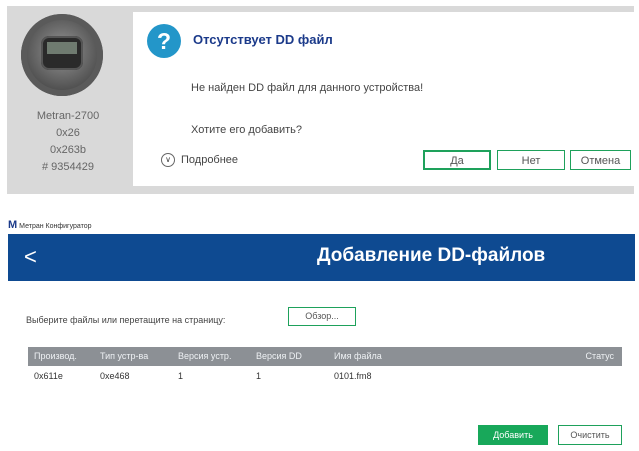 The height and width of the screenshot is (451, 639). What do you see at coordinates (68, 100) in the screenshot?
I see `device-panel: Metran-2700 0x26 0x263b # 9354429` at bounding box center [68, 100].